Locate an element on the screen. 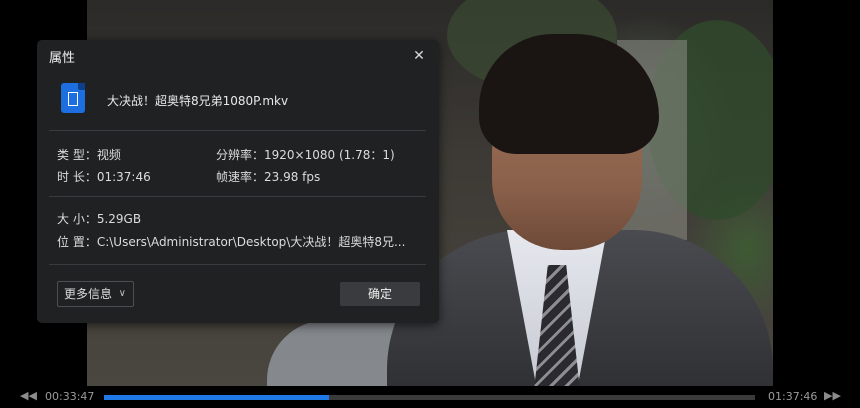  ok-button: 确定 is located at coordinates (380, 294).